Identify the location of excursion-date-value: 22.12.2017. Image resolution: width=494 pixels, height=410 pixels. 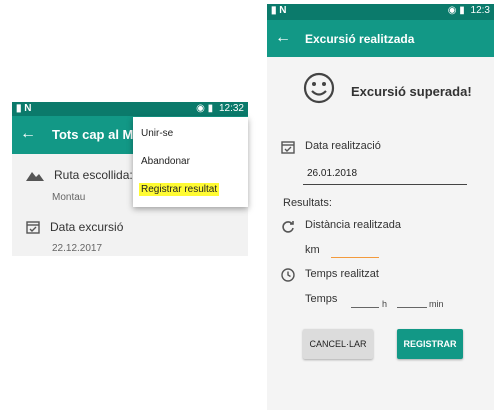
(77, 248).